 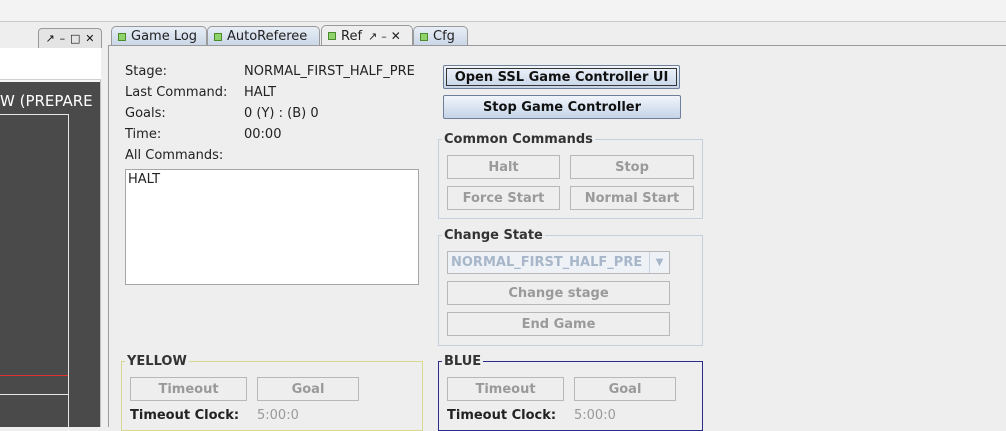 What do you see at coordinates (267, 36) in the screenshot?
I see `tab-label: AutoReferee` at bounding box center [267, 36].